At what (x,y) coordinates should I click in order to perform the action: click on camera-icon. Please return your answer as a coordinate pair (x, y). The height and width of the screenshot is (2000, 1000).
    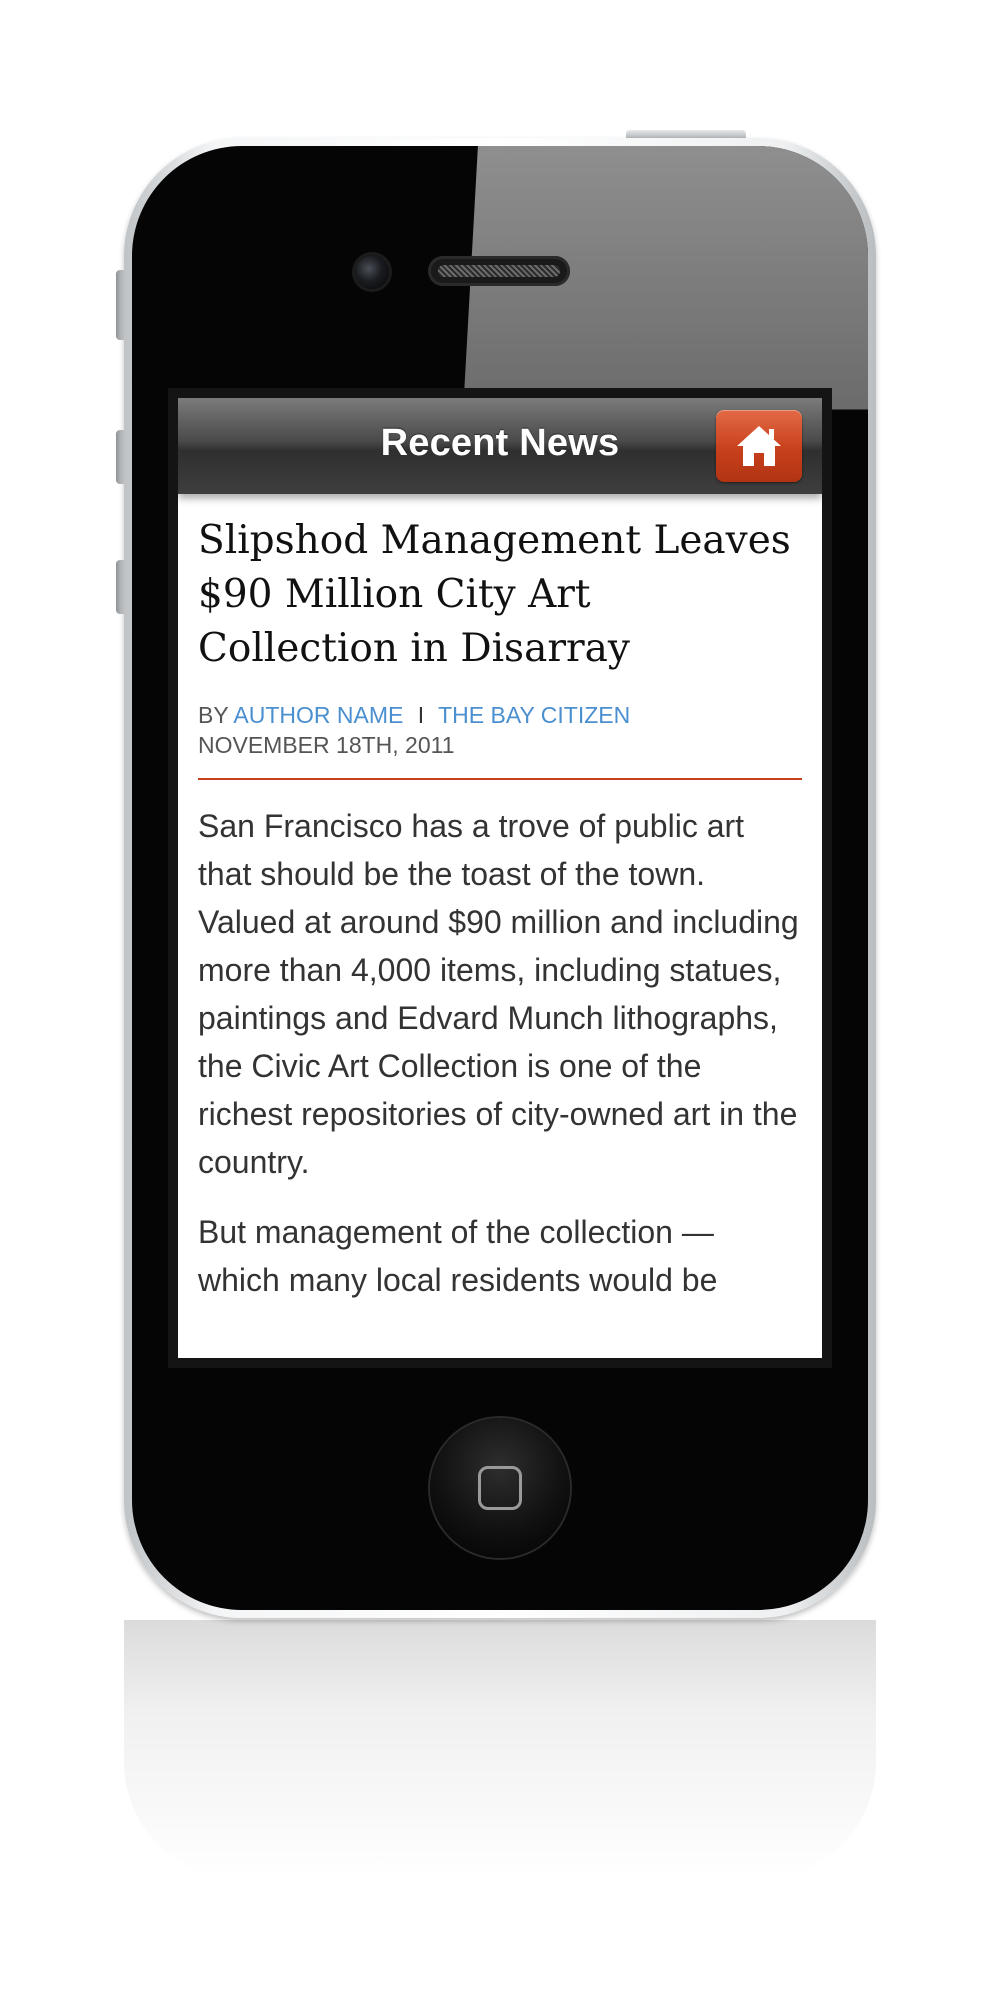
    Looking at the image, I should click on (372, 272).